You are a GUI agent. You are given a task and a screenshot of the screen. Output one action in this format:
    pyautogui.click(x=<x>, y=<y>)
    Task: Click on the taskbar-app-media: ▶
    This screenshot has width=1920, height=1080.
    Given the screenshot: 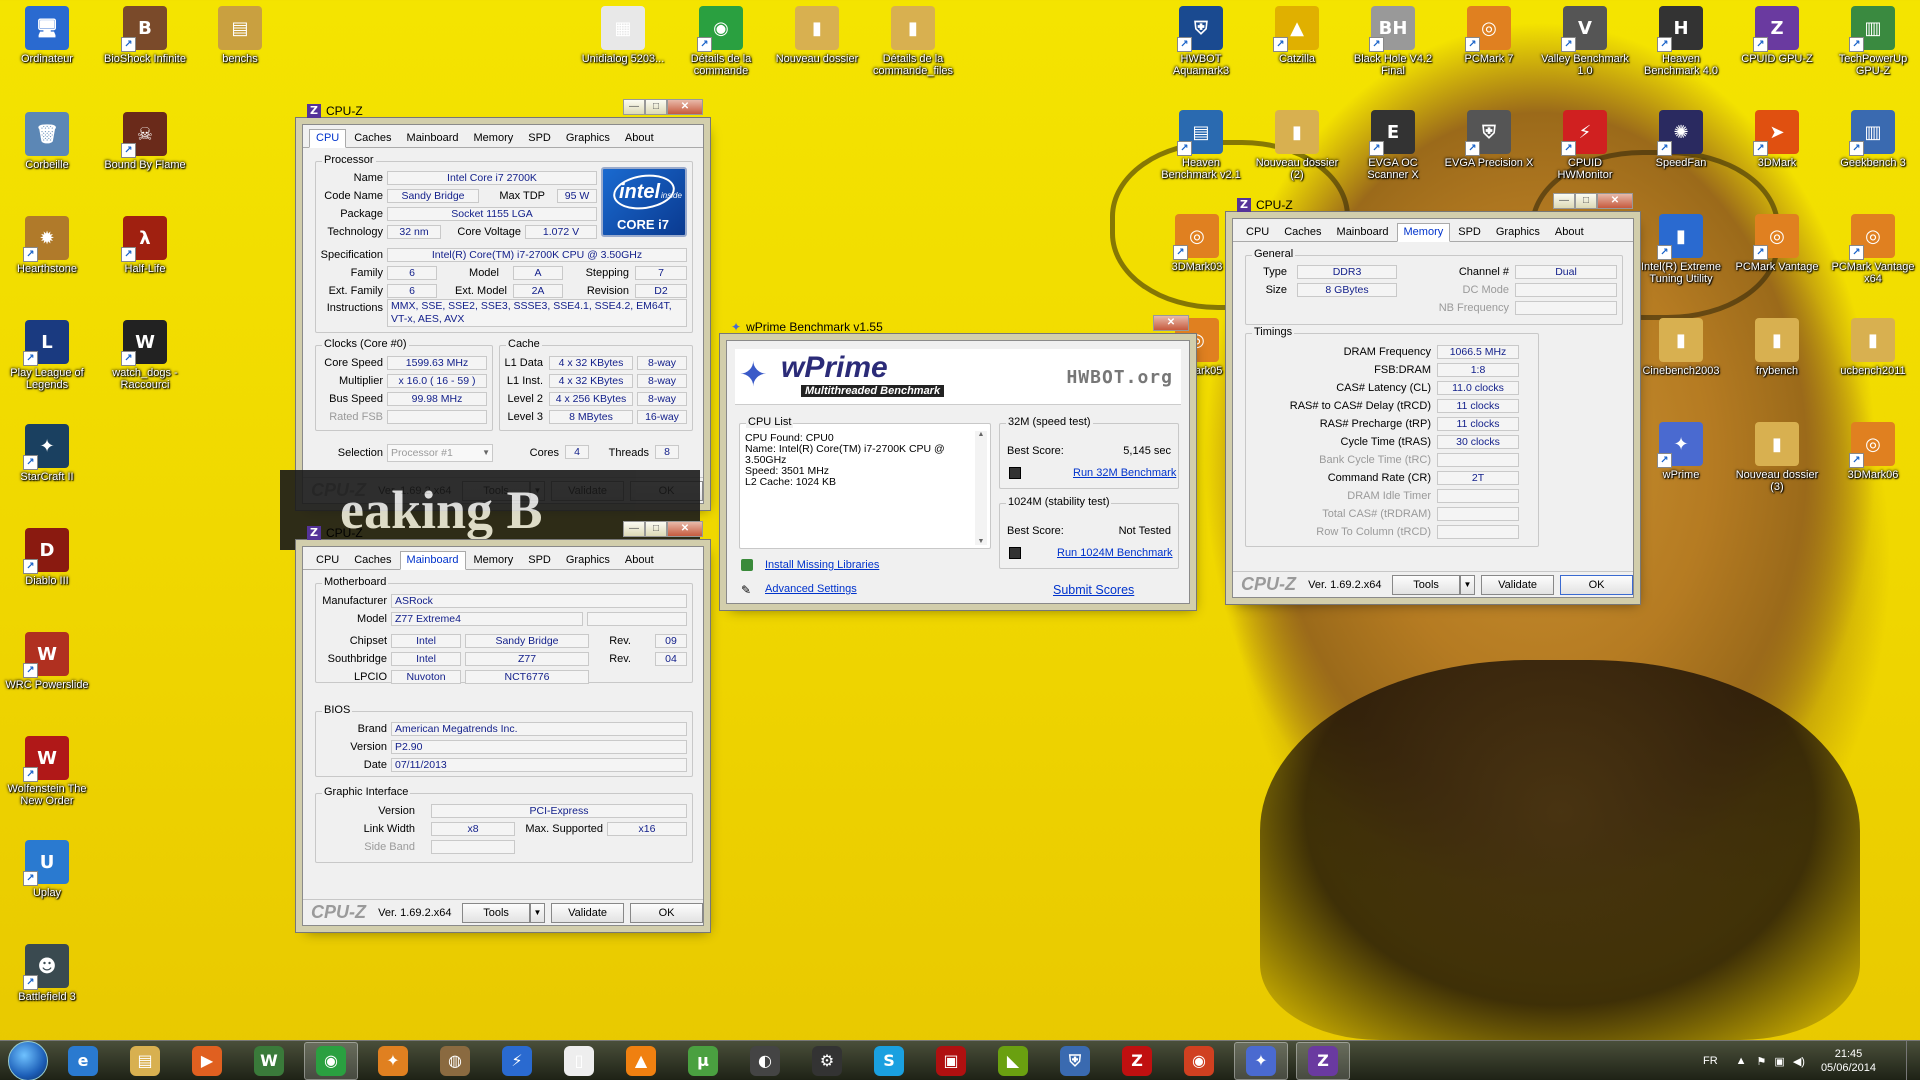 What is the action you would take?
    pyautogui.click(x=207, y=1061)
    